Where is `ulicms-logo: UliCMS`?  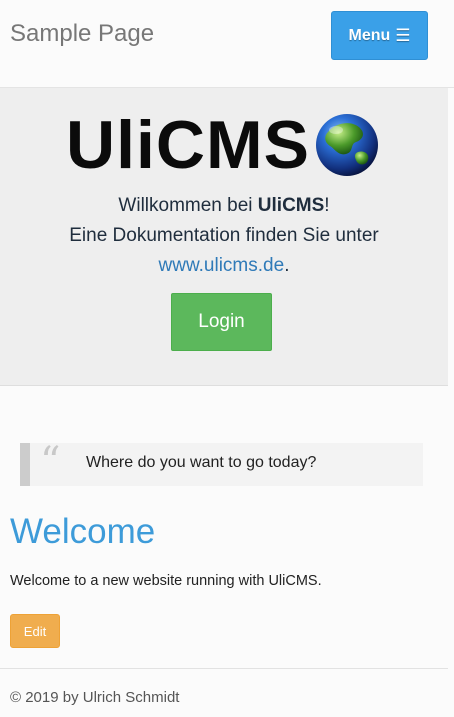
ulicms-logo: UliCMS is located at coordinates (223, 145).